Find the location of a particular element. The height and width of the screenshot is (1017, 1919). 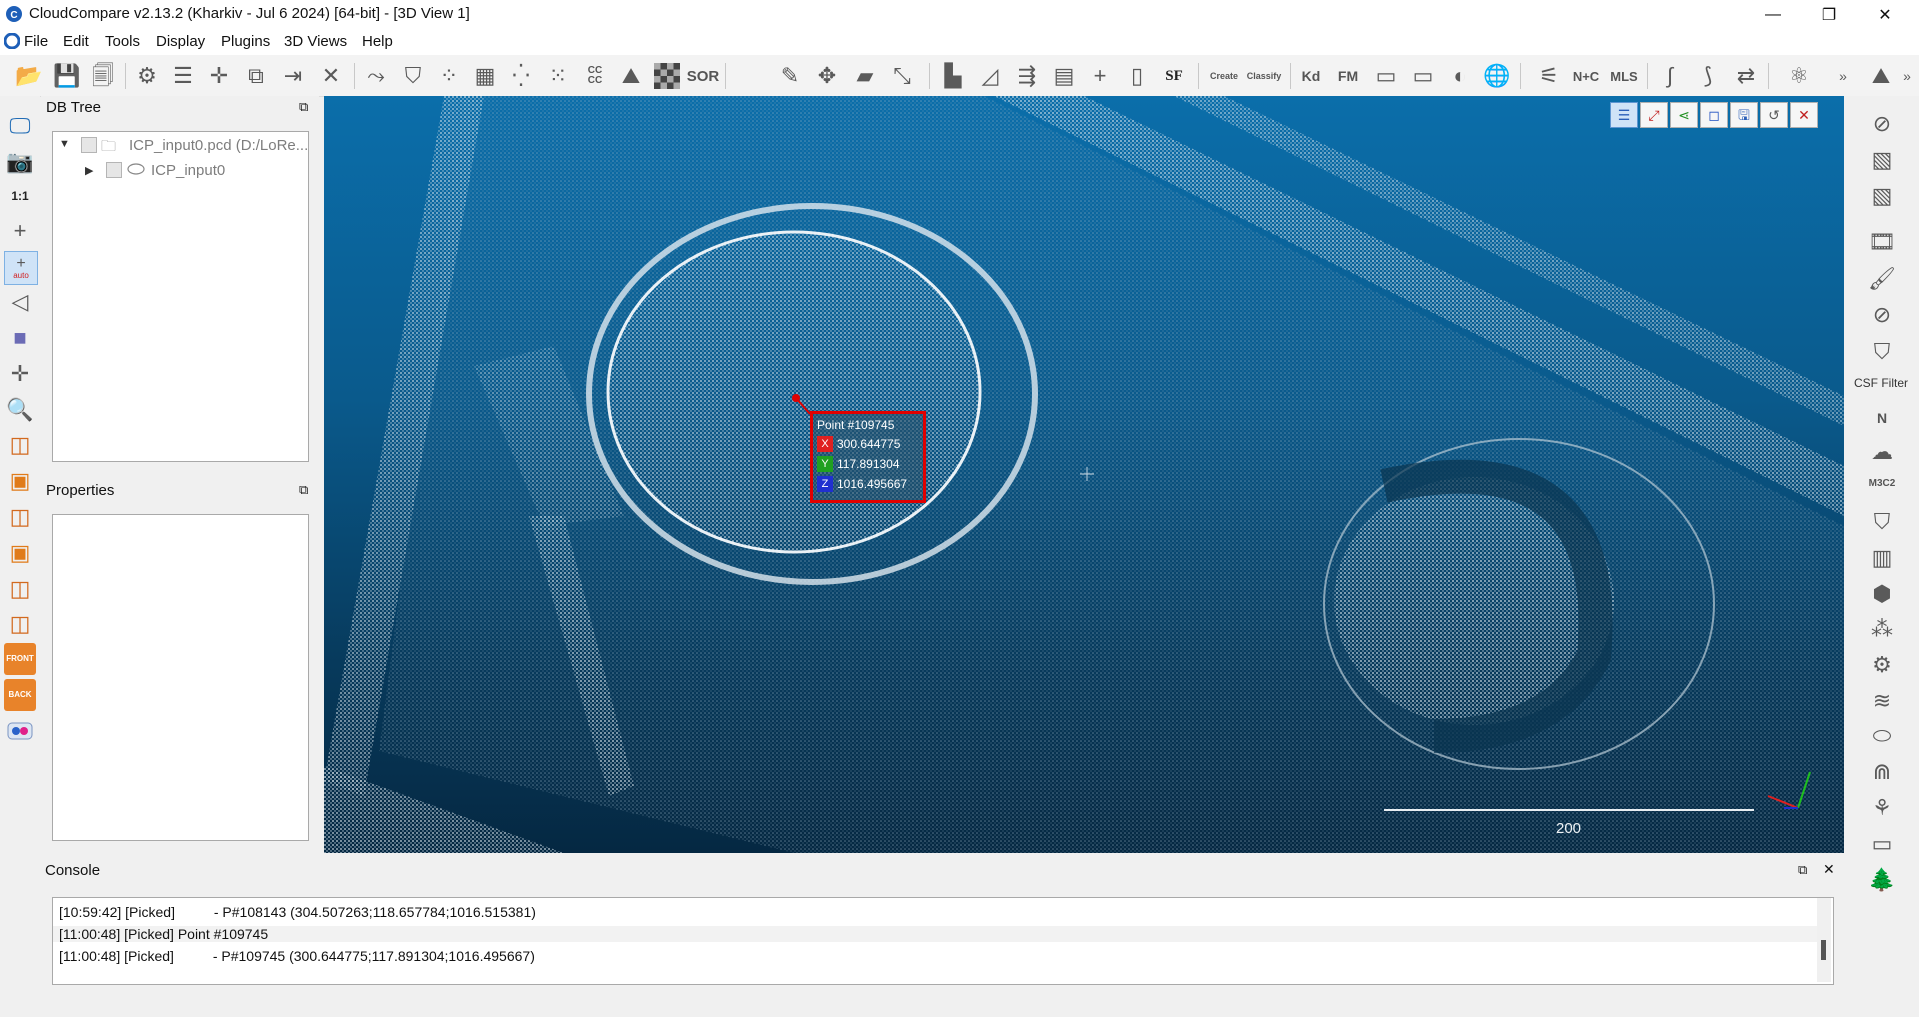

canupo-classify-icon: Classify is located at coordinates (1264, 76).